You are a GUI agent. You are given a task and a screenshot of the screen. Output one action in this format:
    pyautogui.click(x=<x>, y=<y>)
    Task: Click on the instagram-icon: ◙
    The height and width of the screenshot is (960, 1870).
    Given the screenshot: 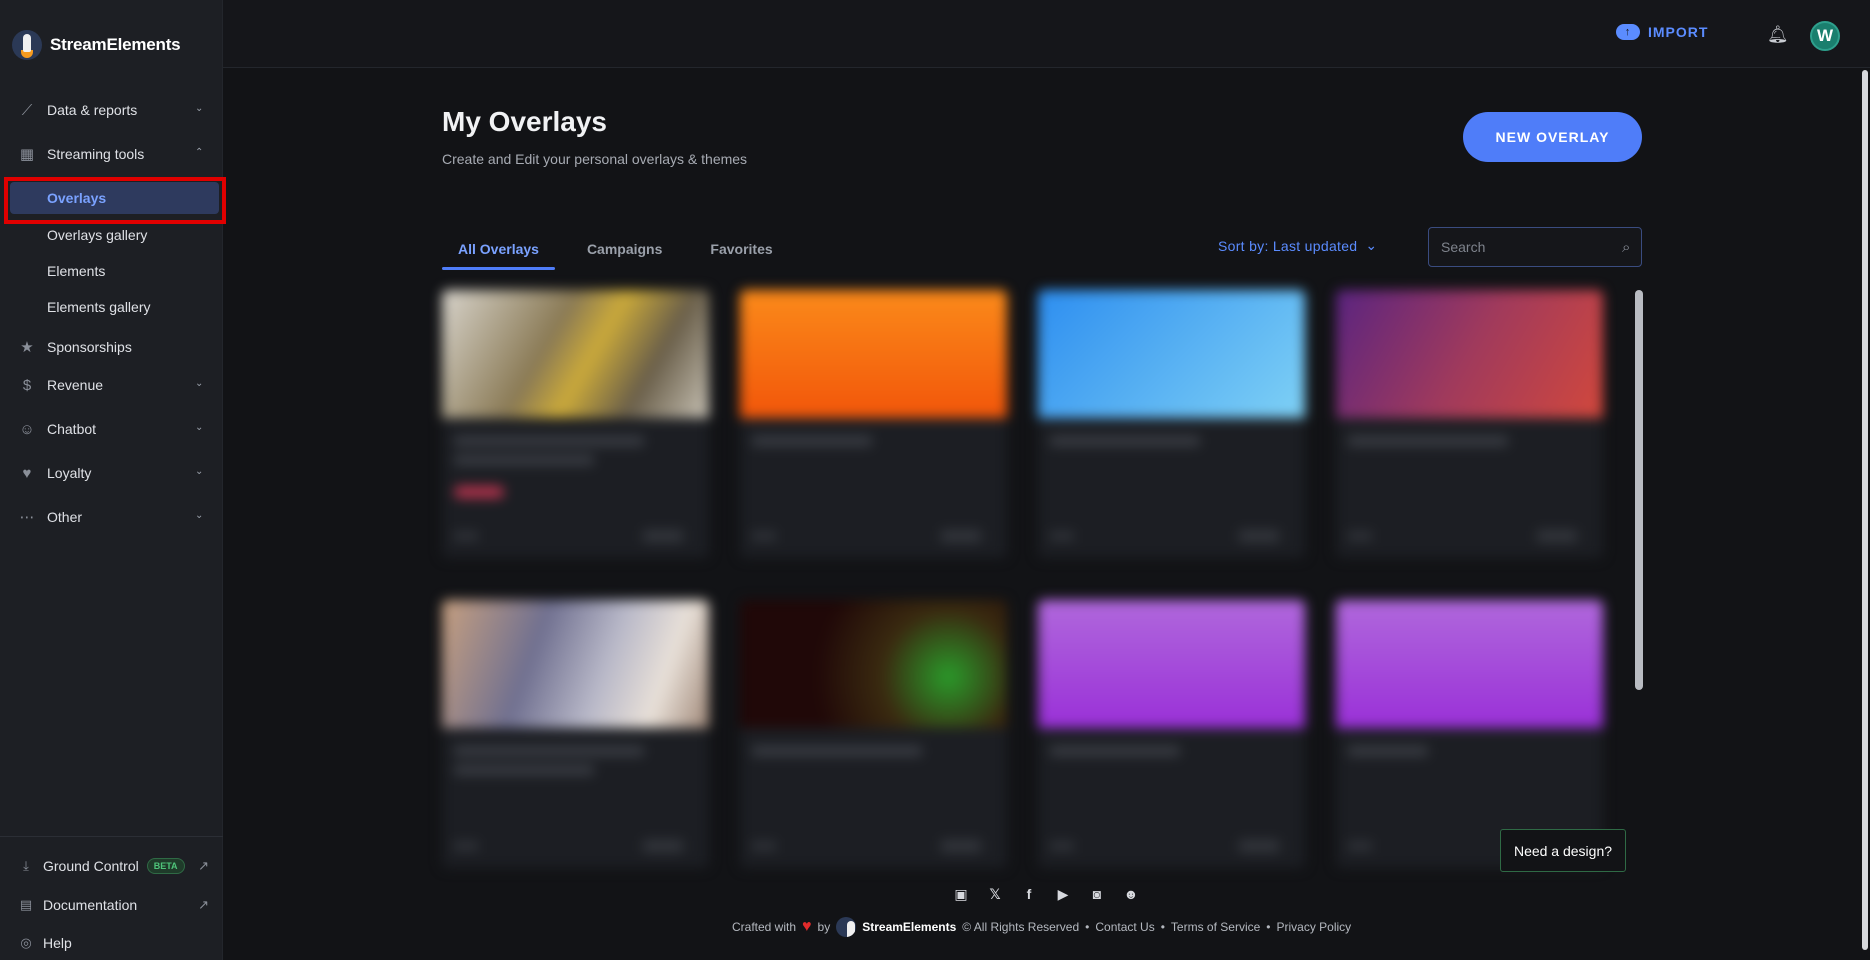 What is the action you would take?
    pyautogui.click(x=1097, y=894)
    